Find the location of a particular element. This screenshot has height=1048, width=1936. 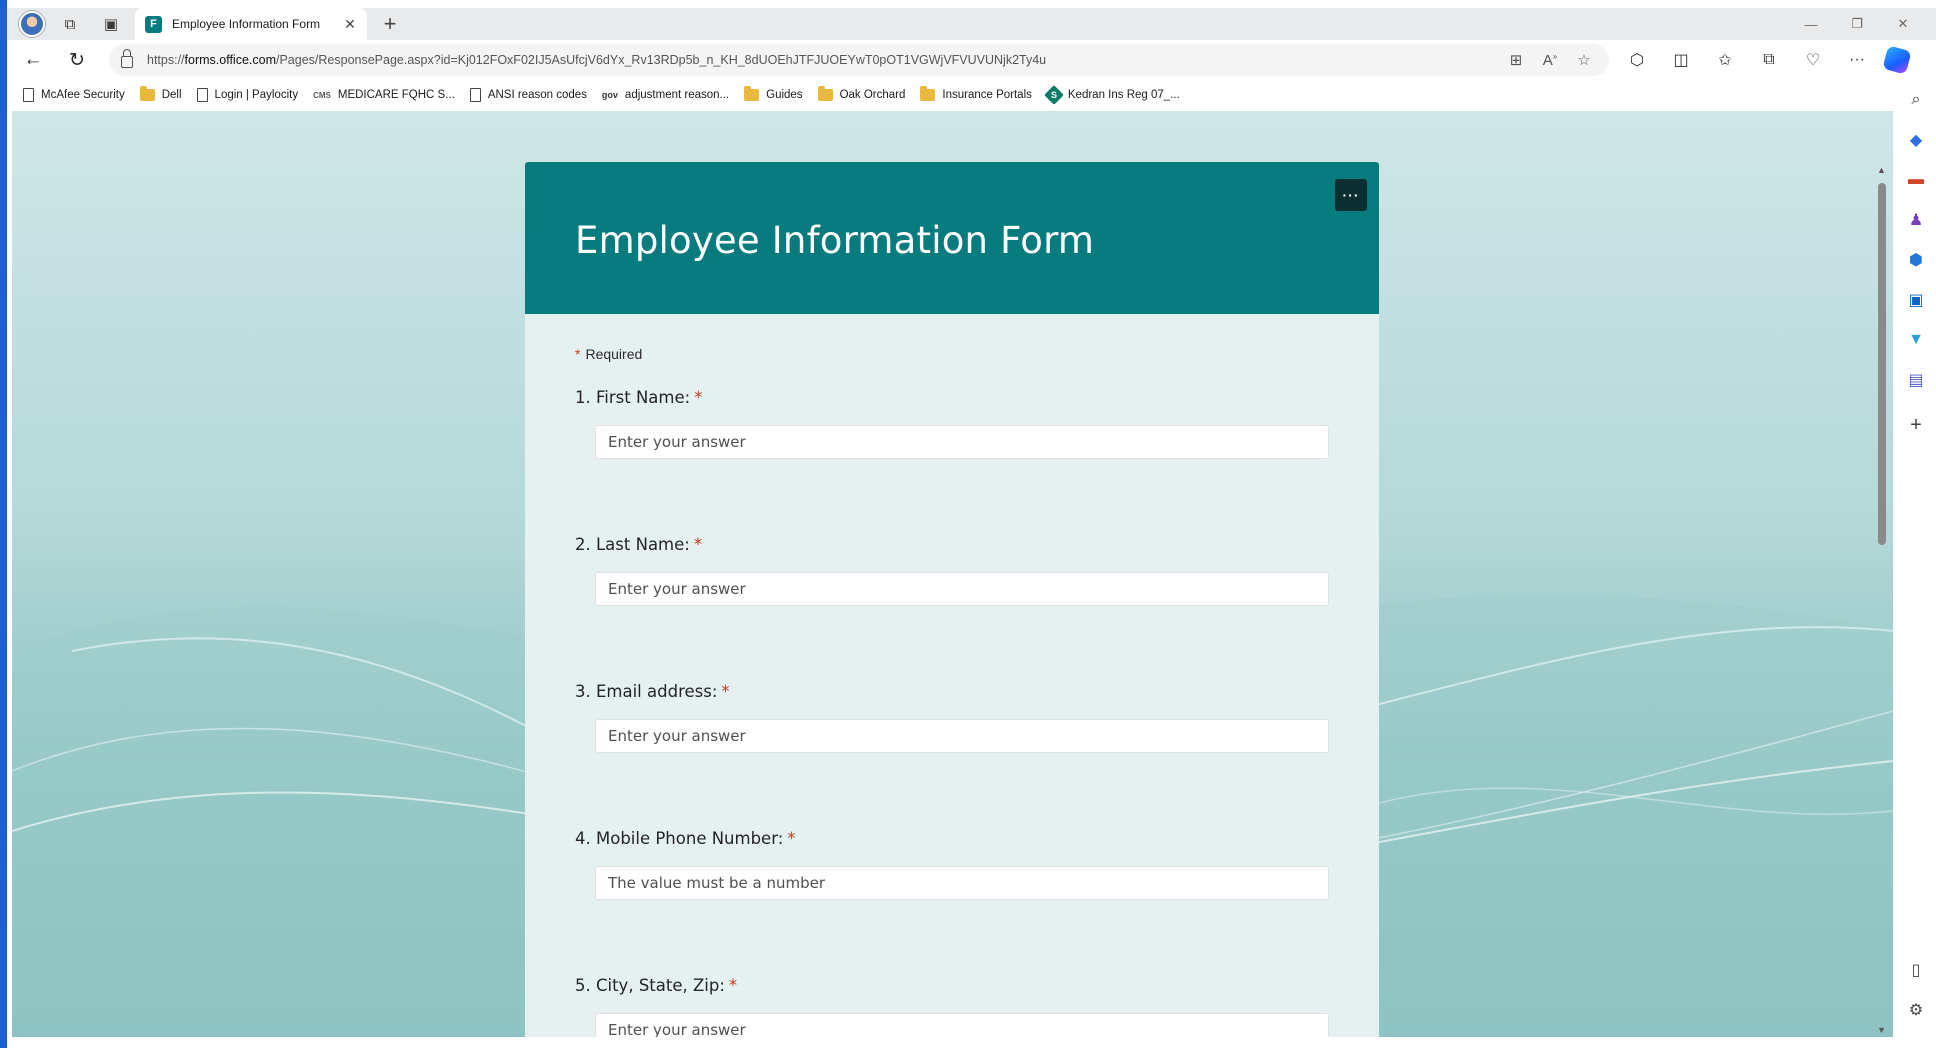

question-label: 4. Mobile Phone Number: * is located at coordinates (685, 838).